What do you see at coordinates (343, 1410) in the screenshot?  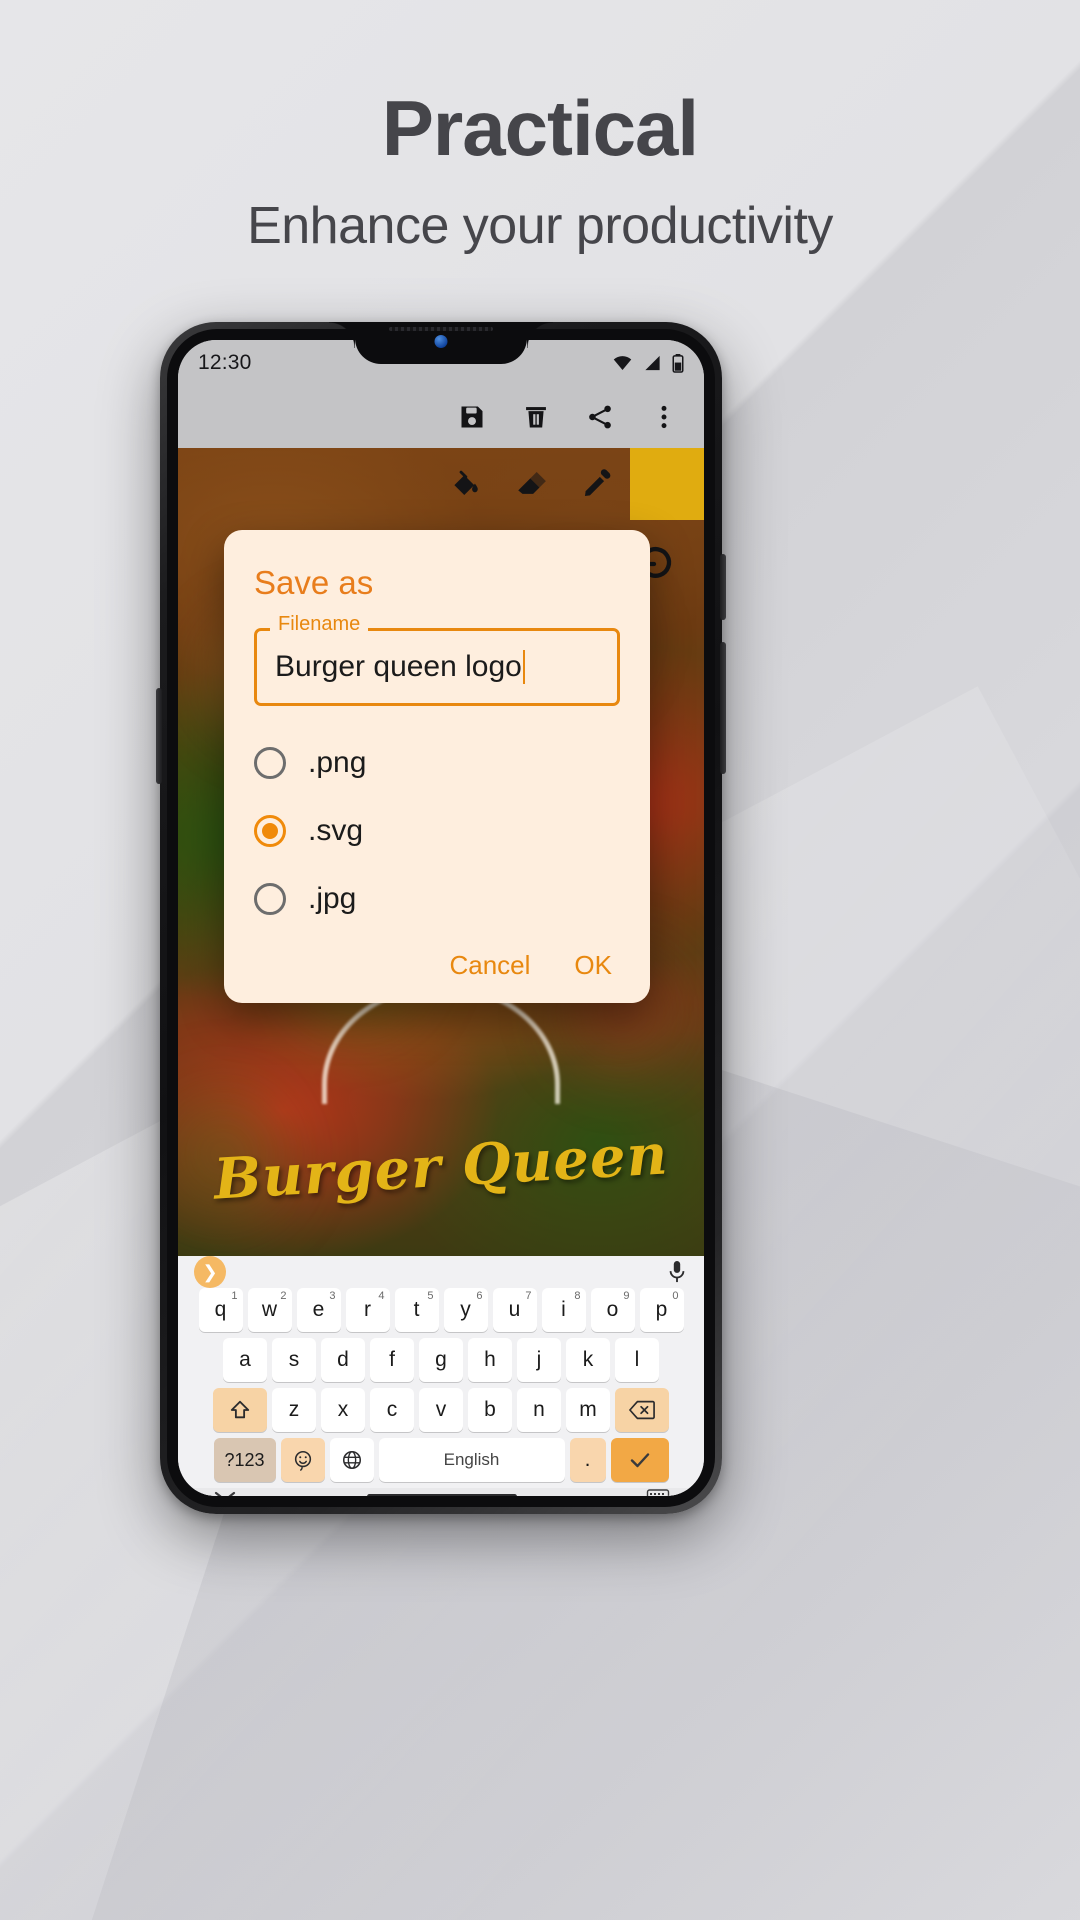 I see `key-x: x` at bounding box center [343, 1410].